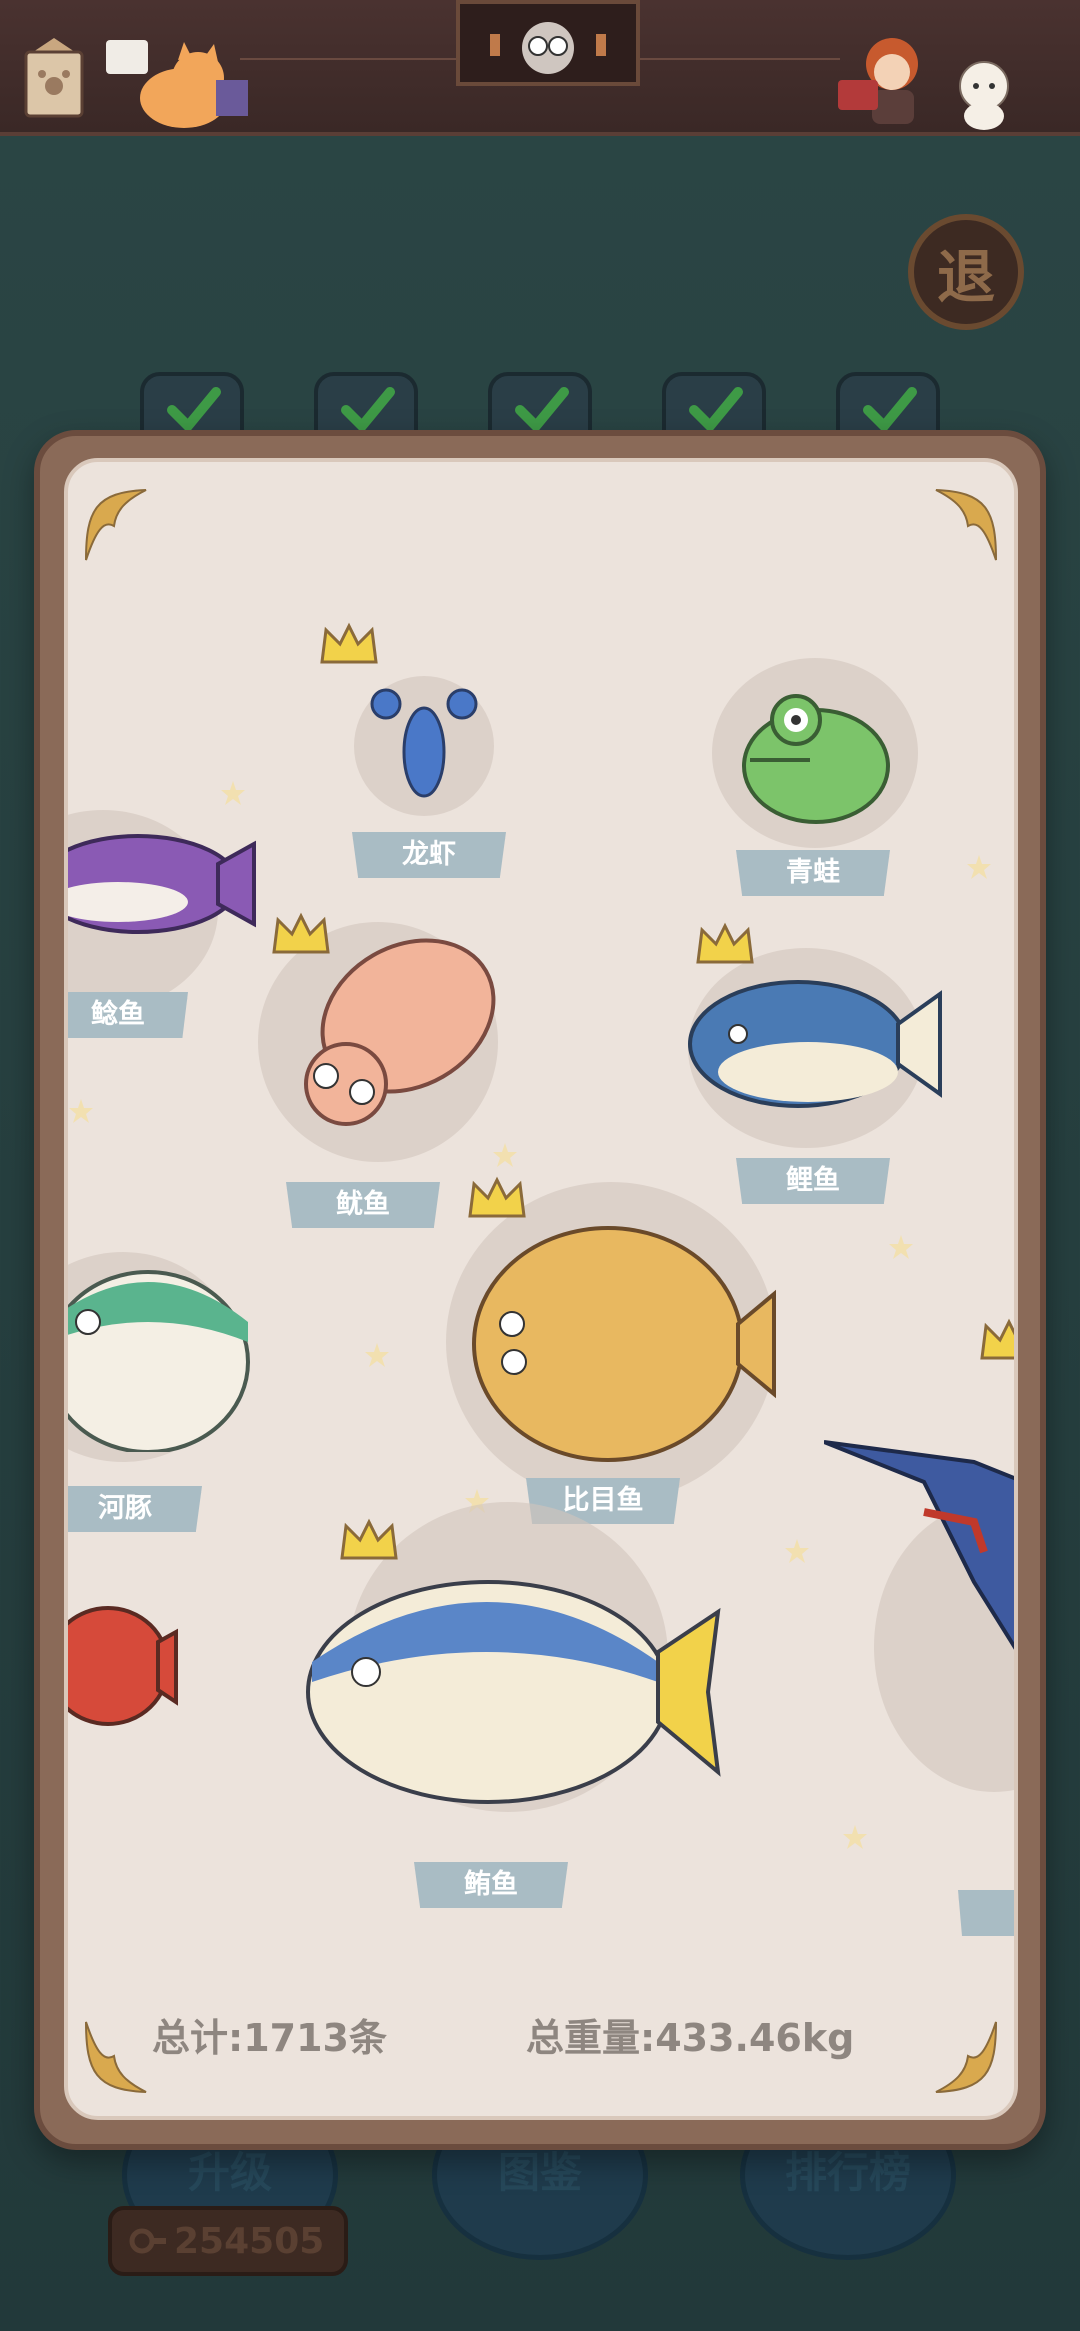  What do you see at coordinates (123, 1666) in the screenshot?
I see `redfish-icon` at bounding box center [123, 1666].